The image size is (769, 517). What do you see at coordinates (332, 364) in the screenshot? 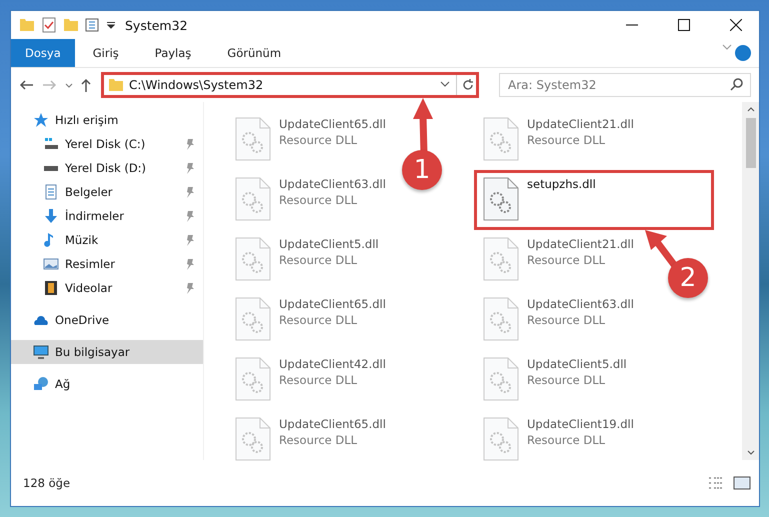
I see `file-name: UpdateClient42.dll` at bounding box center [332, 364].